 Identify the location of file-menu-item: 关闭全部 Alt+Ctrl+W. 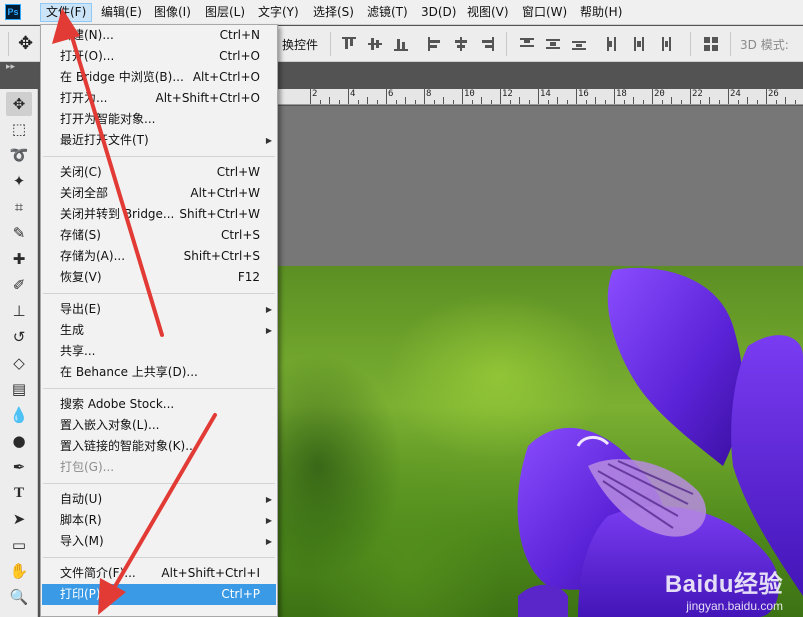
(159, 193).